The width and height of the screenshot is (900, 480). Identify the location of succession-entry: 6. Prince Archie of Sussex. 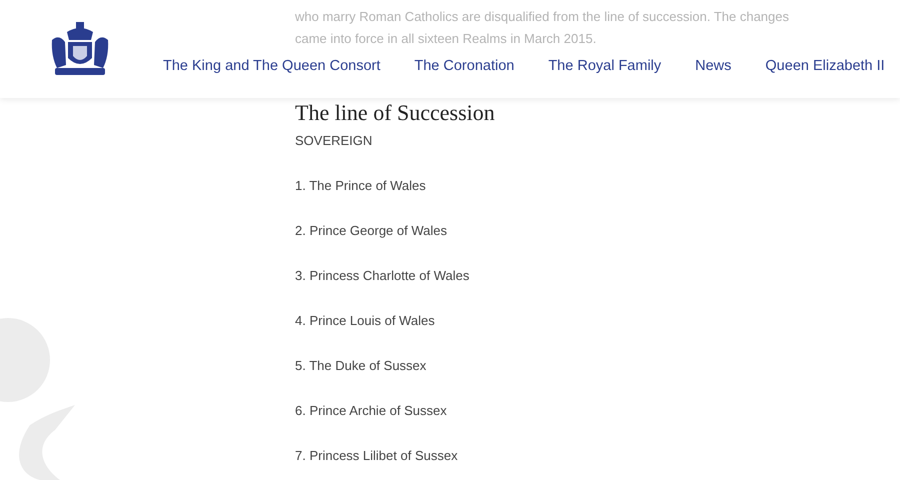
(371, 411).